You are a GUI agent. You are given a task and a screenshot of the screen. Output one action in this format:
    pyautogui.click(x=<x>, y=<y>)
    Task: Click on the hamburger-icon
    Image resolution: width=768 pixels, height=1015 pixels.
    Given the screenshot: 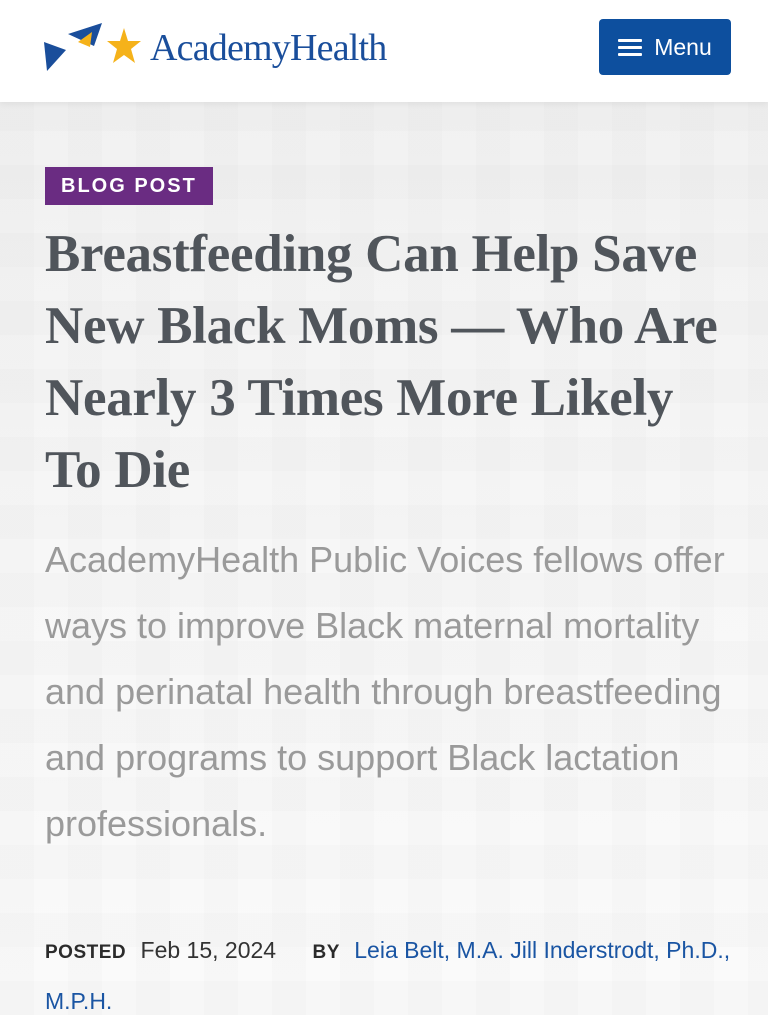 What is the action you would take?
    pyautogui.click(x=630, y=47)
    